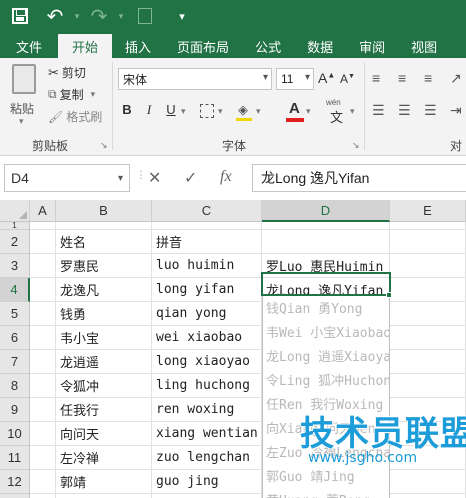 The image size is (466, 498). What do you see at coordinates (104, 211) in the screenshot?
I see `column-header-b: B` at bounding box center [104, 211].